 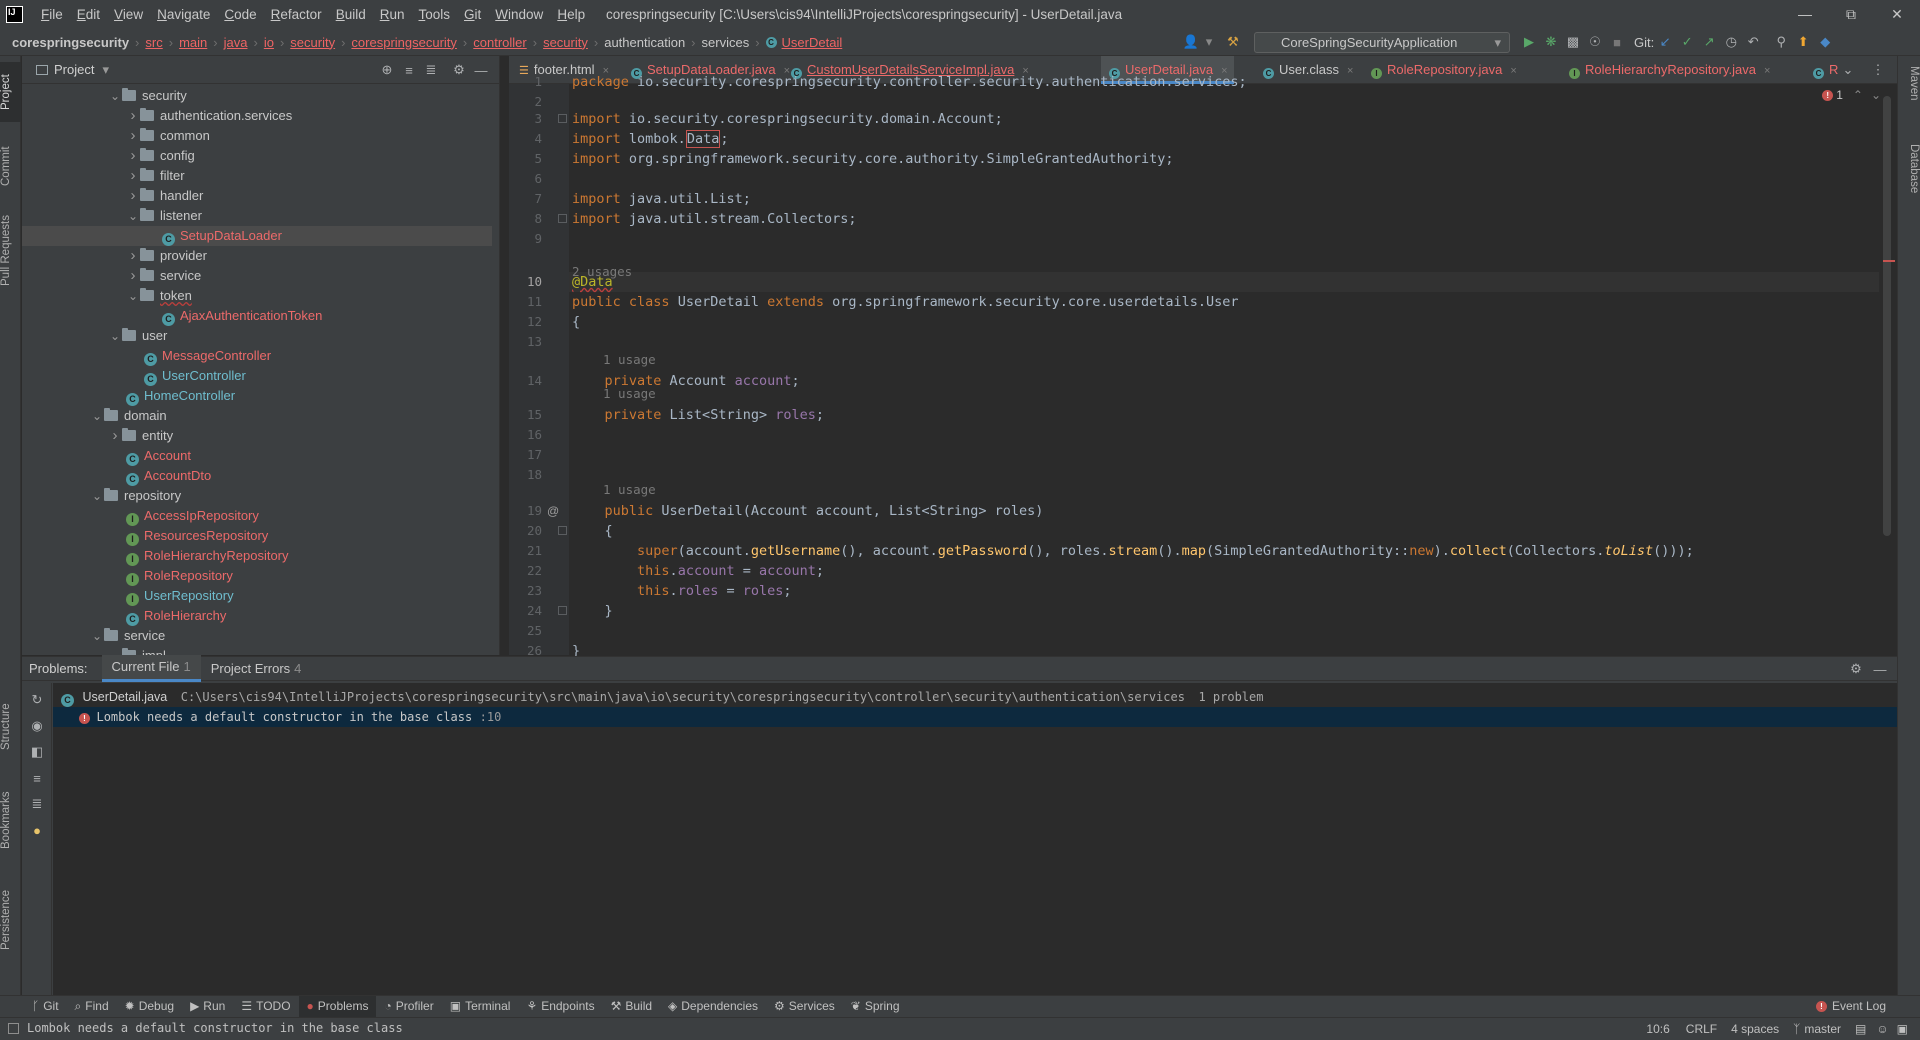 I want to click on breadcrumb-item: io, so click(x=269, y=42).